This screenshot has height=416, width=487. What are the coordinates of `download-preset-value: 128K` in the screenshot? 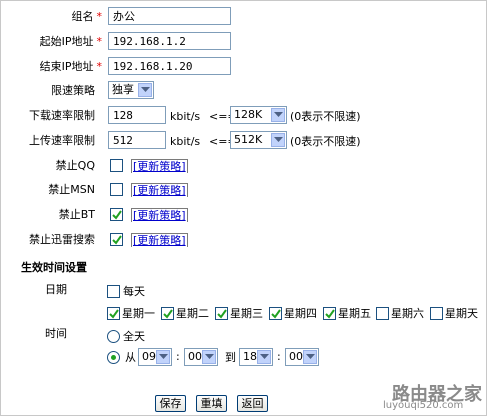 It's located at (248, 114).